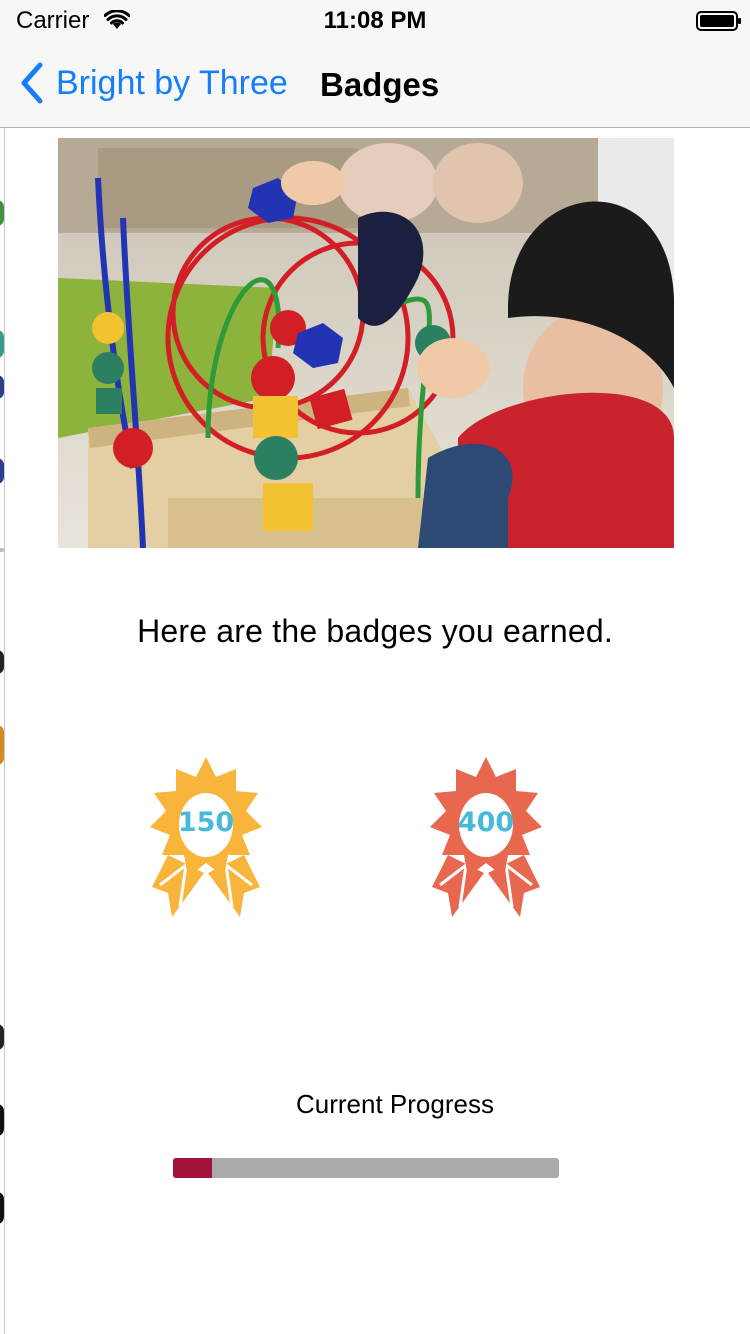 The image size is (750, 1334). What do you see at coordinates (486, 822) in the screenshot?
I see `badge-value: 400` at bounding box center [486, 822].